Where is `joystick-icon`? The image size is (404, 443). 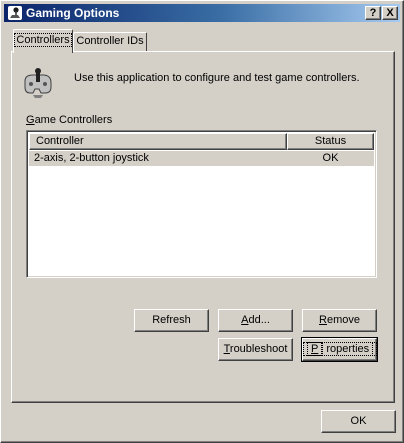
joystick-icon is located at coordinates (15, 13).